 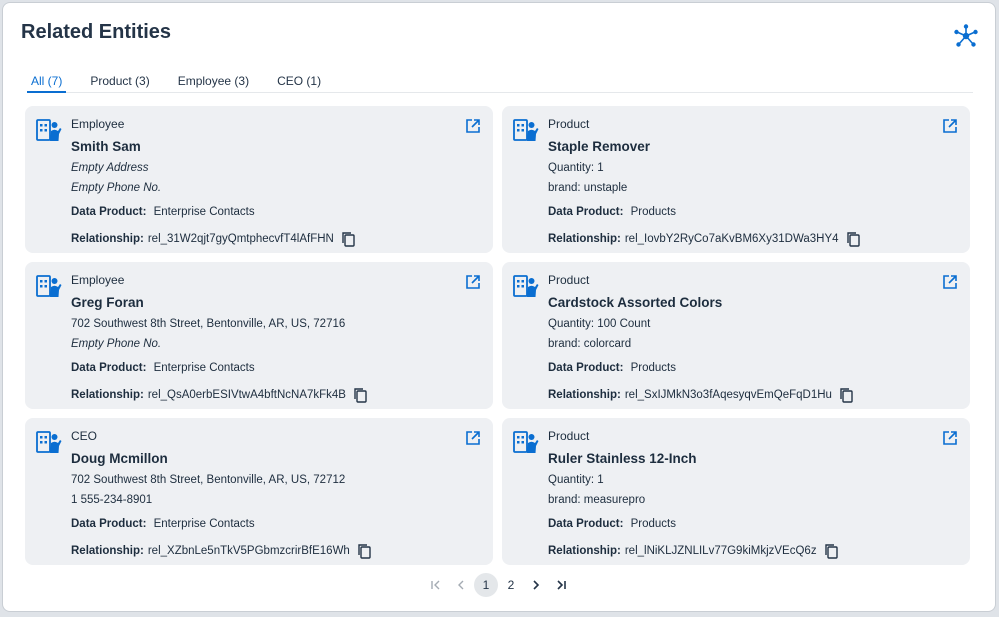 I want to click on entity-detail-2: 1 555-234-8901, so click(x=112, y=500).